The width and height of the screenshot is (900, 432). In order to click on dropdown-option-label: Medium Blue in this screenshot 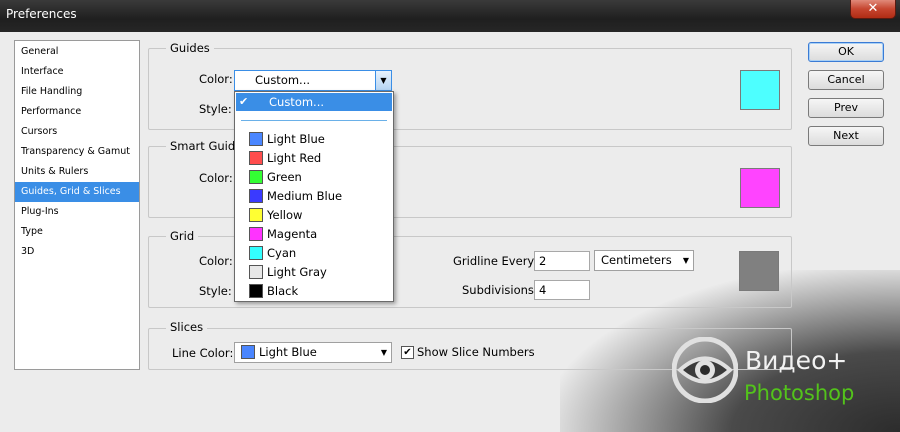, I will do `click(305, 196)`.